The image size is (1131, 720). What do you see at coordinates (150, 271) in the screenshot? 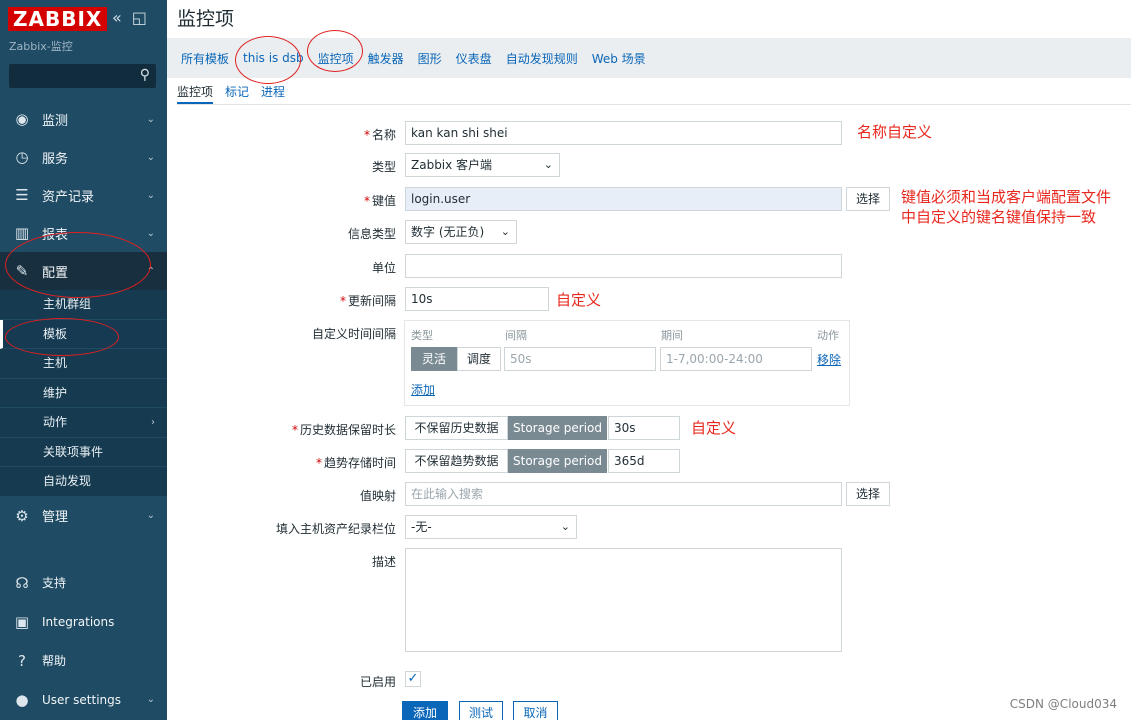
I see `chevron-up-icon: ⌃` at bounding box center [150, 271].